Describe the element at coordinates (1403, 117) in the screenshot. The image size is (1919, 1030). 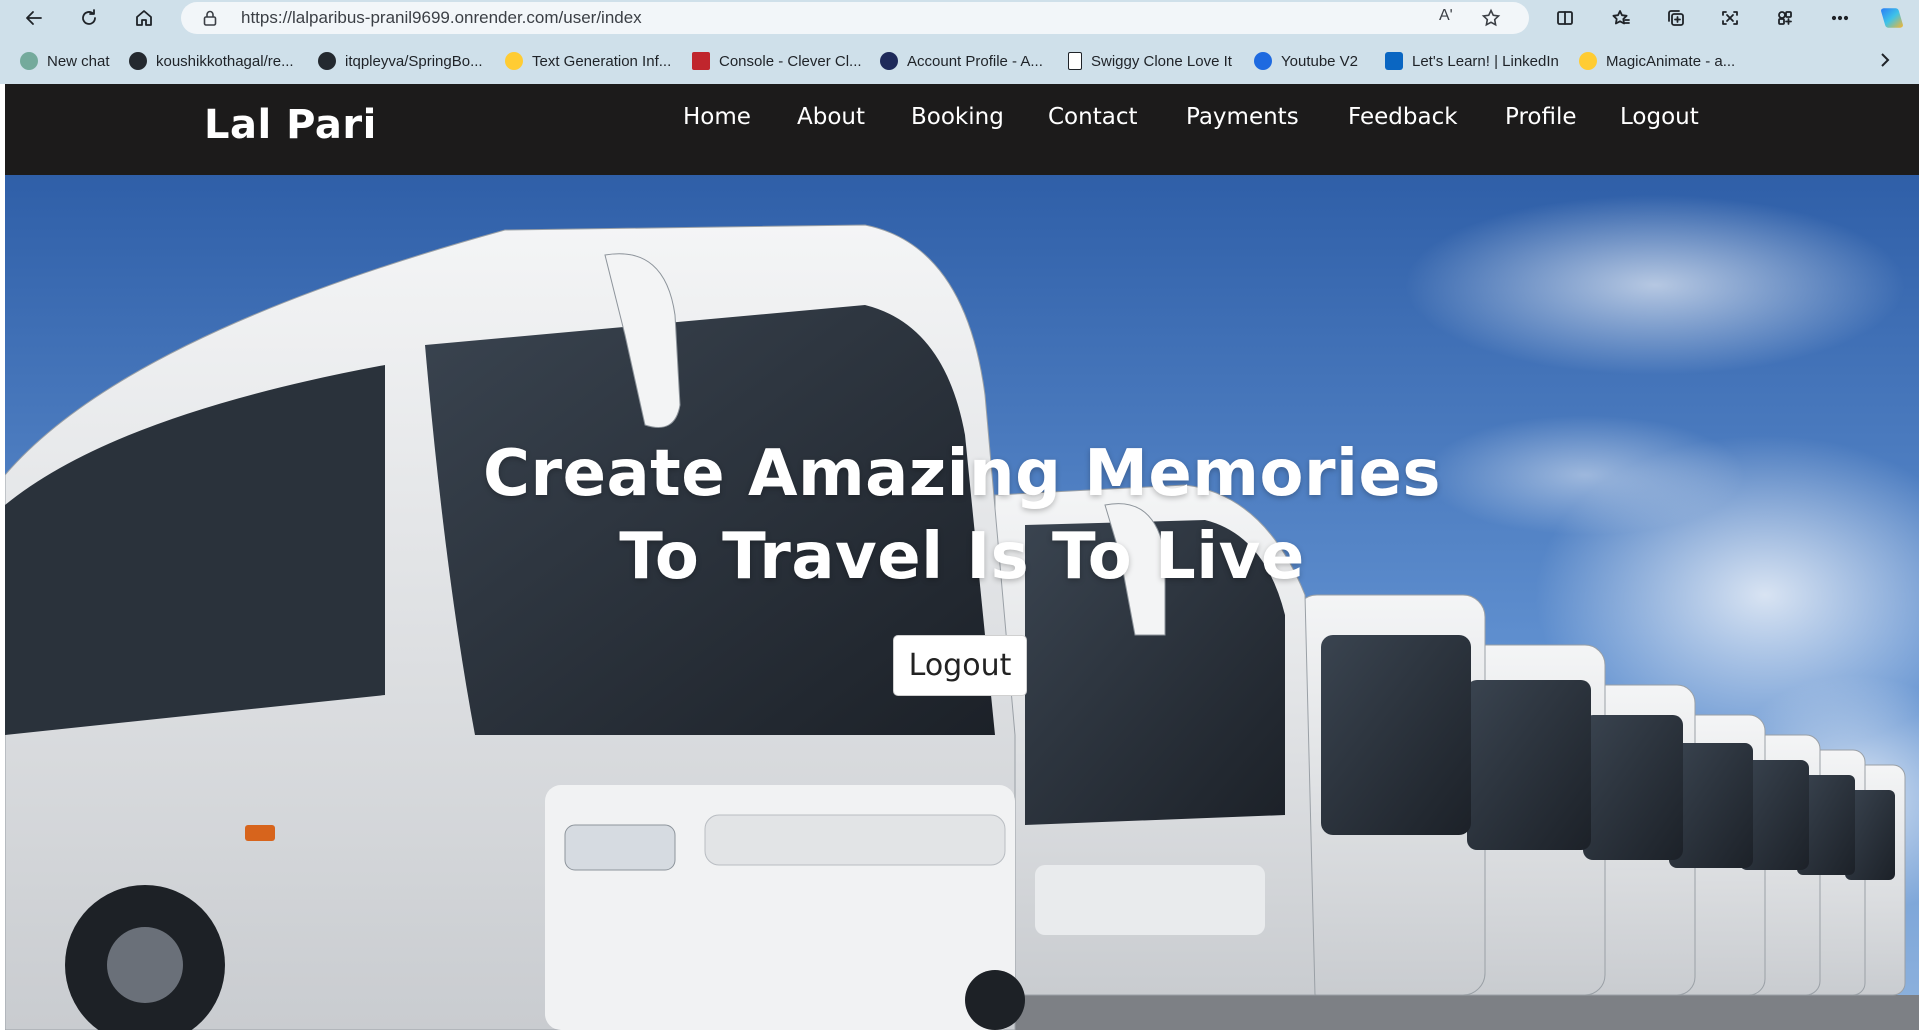
I see `nav-feedback: Feedback` at that location.